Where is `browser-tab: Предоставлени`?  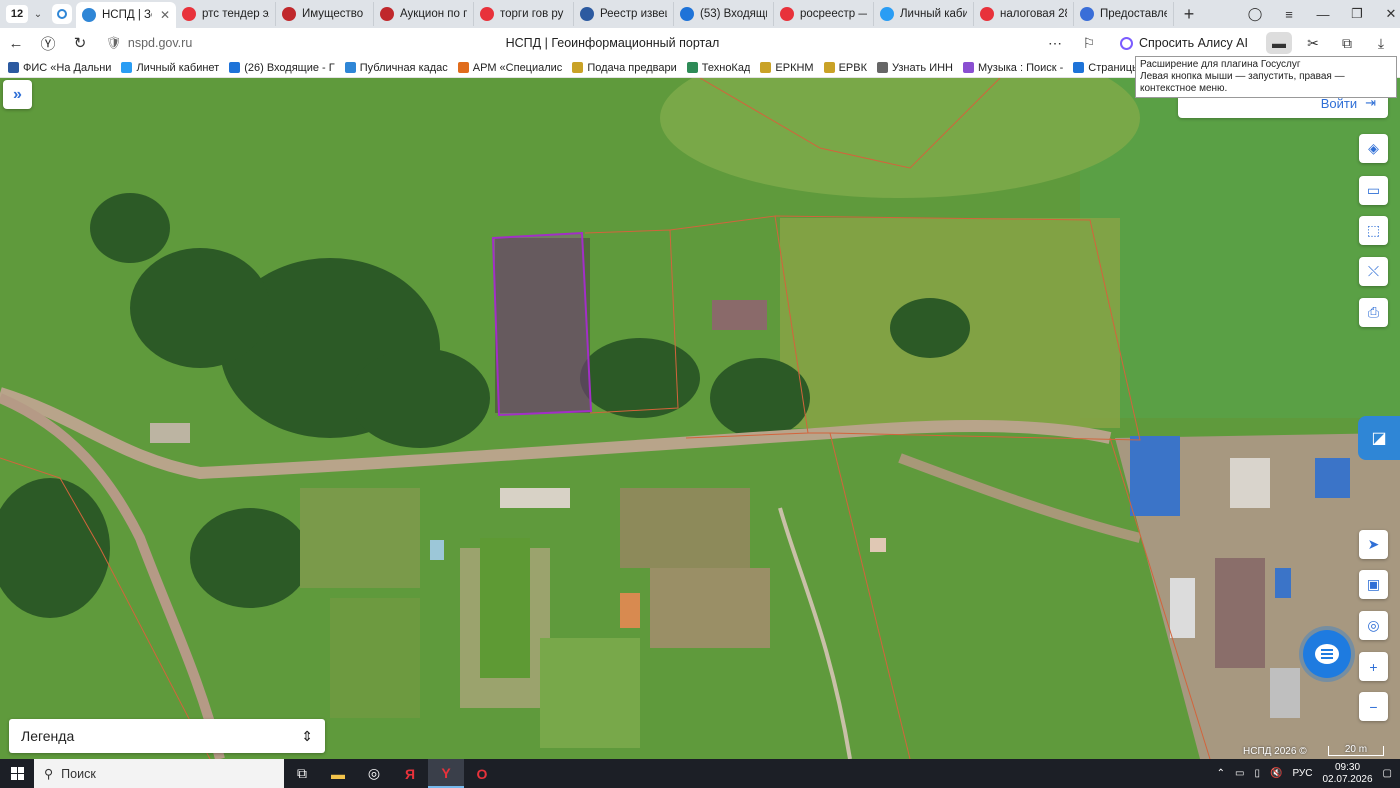 browser-tab: Предоставлени is located at coordinates (1124, 14).